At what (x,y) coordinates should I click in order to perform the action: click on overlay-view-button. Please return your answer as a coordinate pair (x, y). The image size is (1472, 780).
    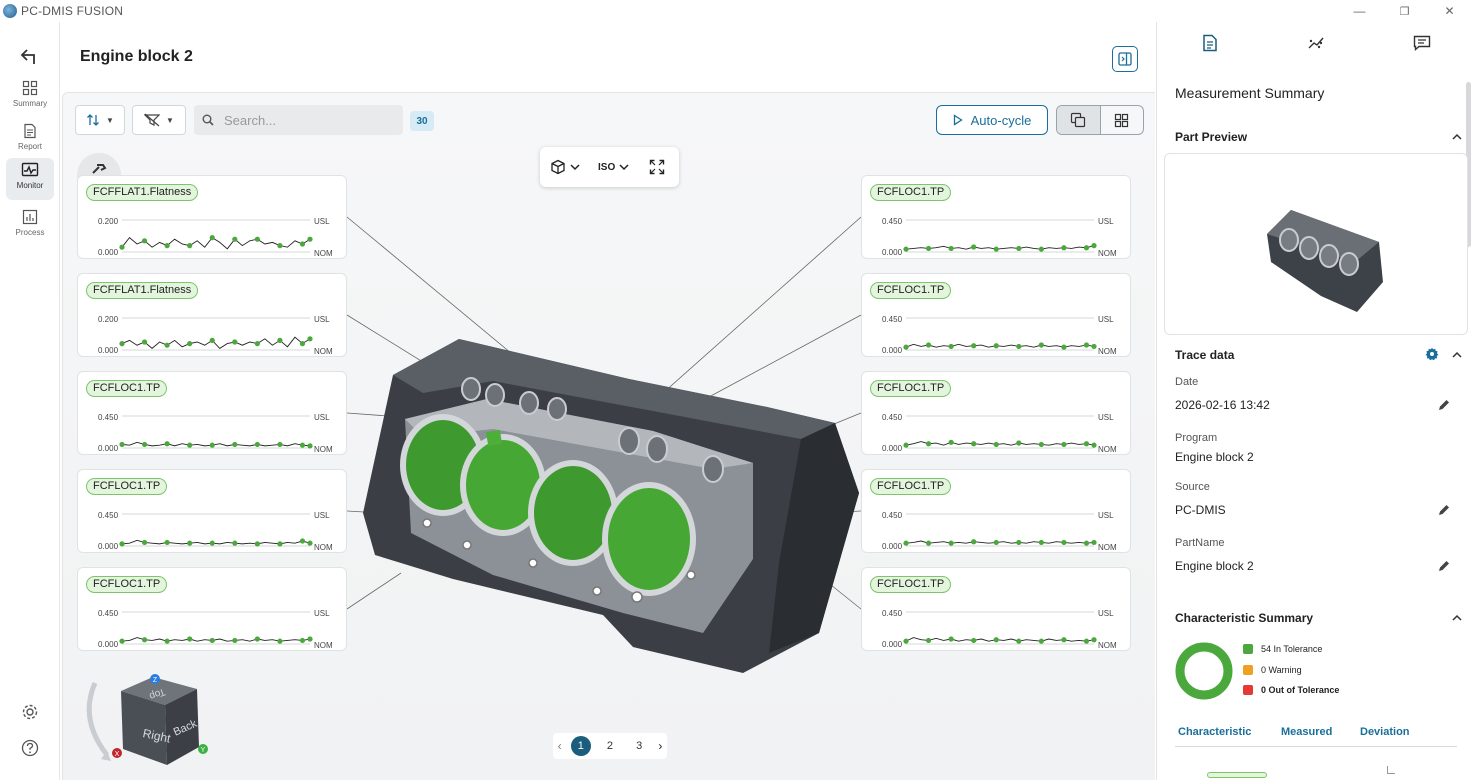
    Looking at the image, I should click on (1079, 120).